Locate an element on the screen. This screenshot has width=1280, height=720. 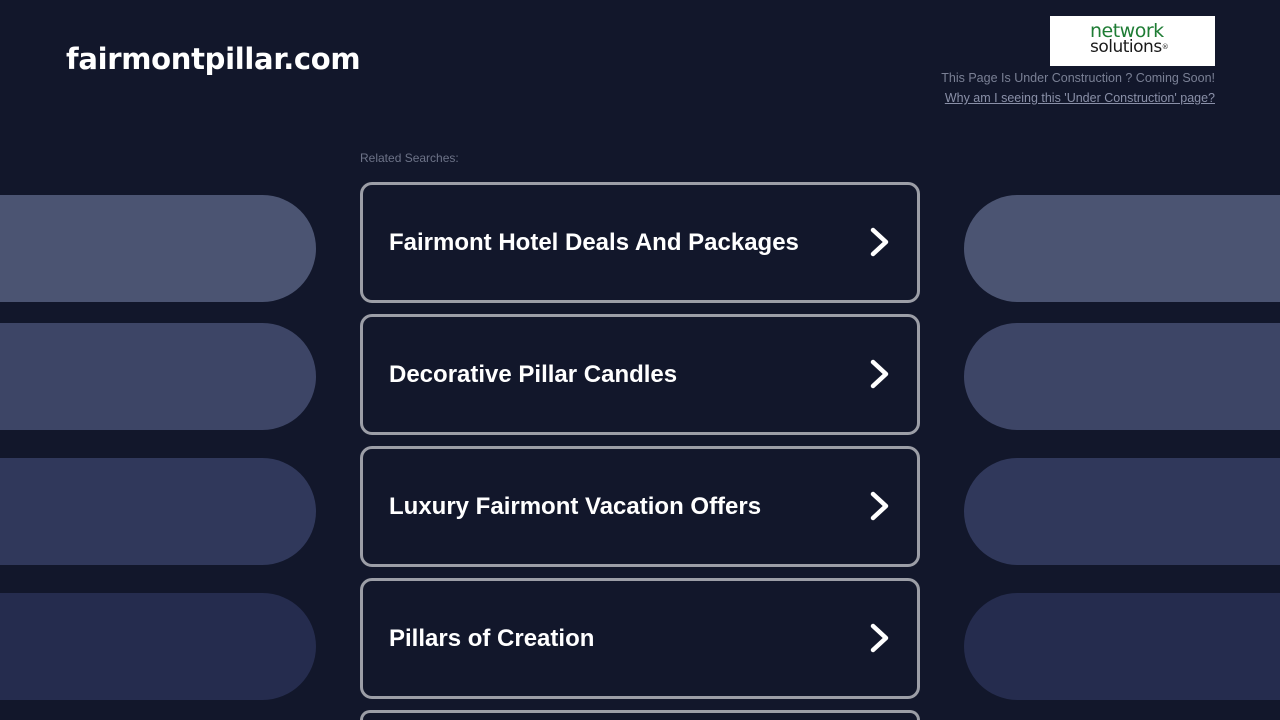
related-search-link-4: Pillars of Creation is located at coordinates (640, 638).